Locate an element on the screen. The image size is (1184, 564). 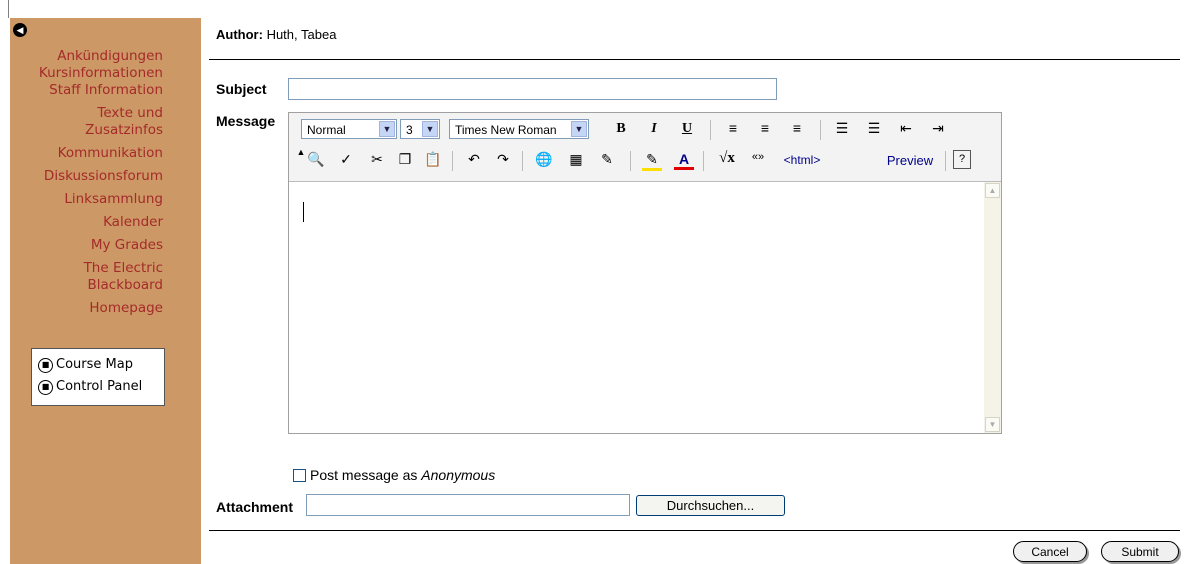
nav-homepage: Homepage is located at coordinates (86, 308).